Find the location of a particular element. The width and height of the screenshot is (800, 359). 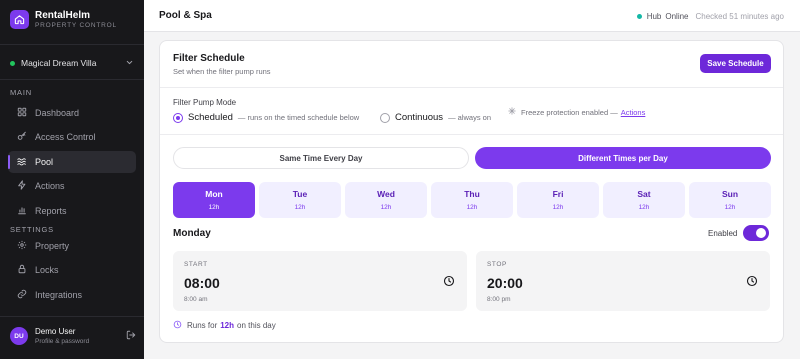

mode-label: Continuous is located at coordinates (419, 117).